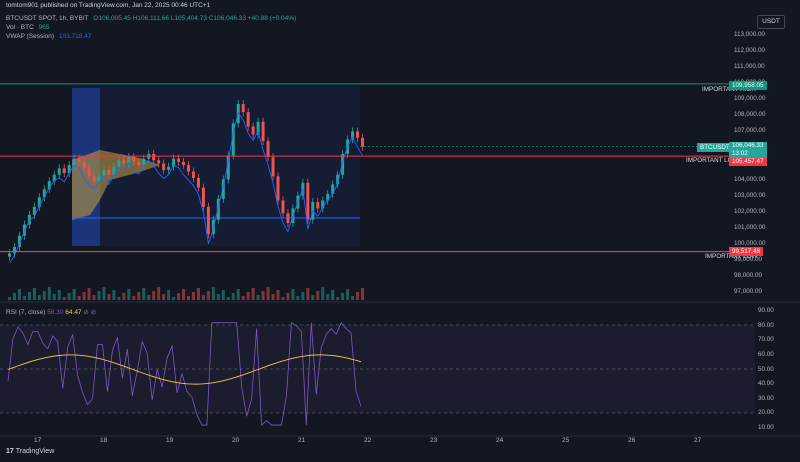 The width and height of the screenshot is (800, 462). I want to click on price-tick: 109,000.00, so click(750, 99).